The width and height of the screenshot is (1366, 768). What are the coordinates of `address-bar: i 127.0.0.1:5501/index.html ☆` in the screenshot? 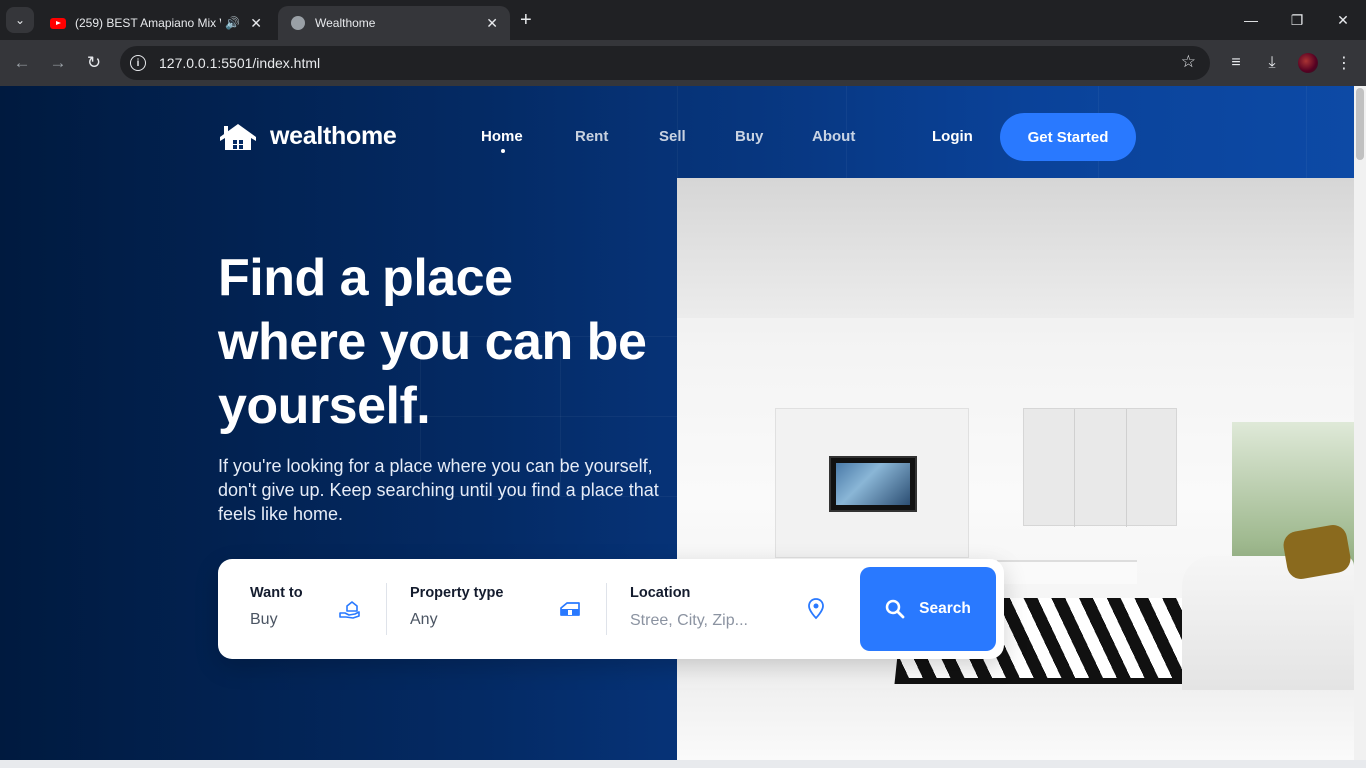 It's located at (665, 63).